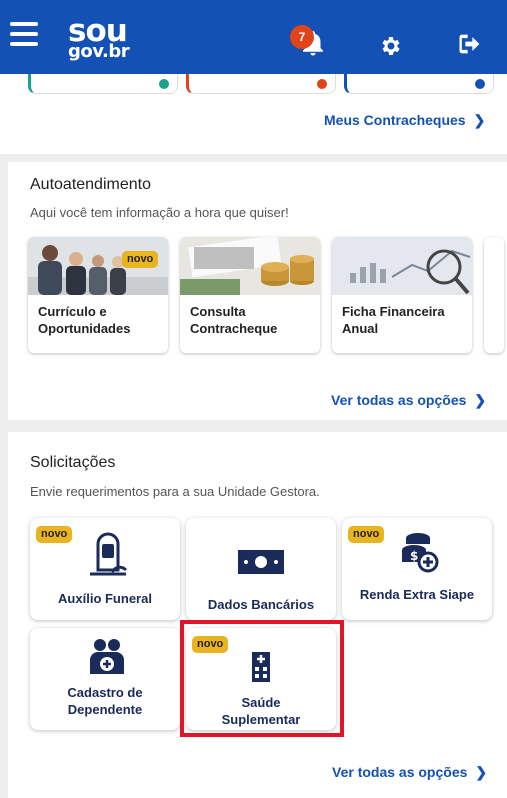 The width and height of the screenshot is (507, 798). I want to click on card-consulta-contracheque: Consulta Contracheque, so click(250, 295).